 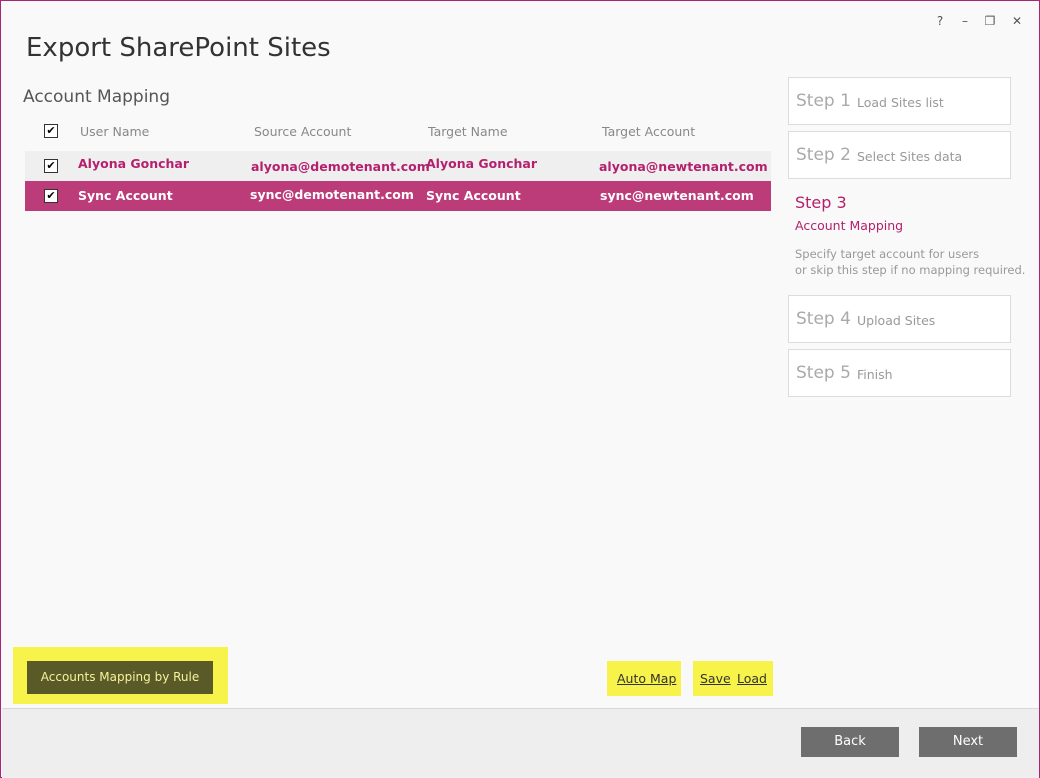 What do you see at coordinates (968, 742) in the screenshot?
I see `next-button: Next` at bounding box center [968, 742].